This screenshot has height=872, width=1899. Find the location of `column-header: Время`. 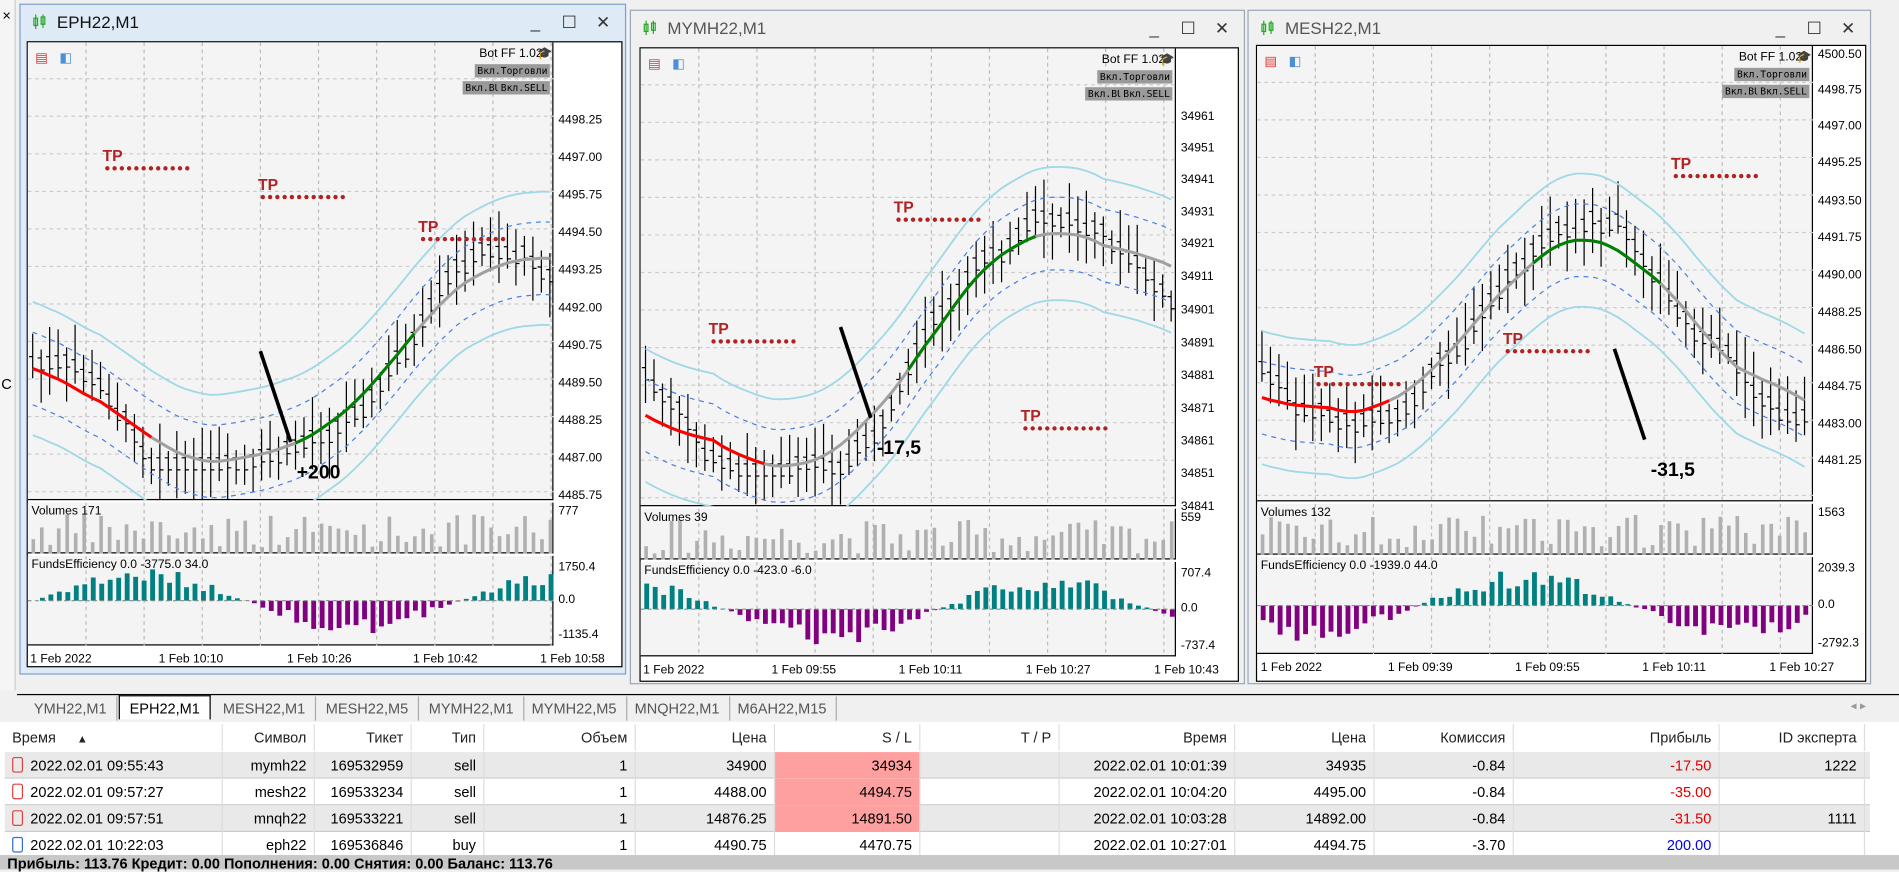

column-header: Время is located at coordinates (1148, 737).